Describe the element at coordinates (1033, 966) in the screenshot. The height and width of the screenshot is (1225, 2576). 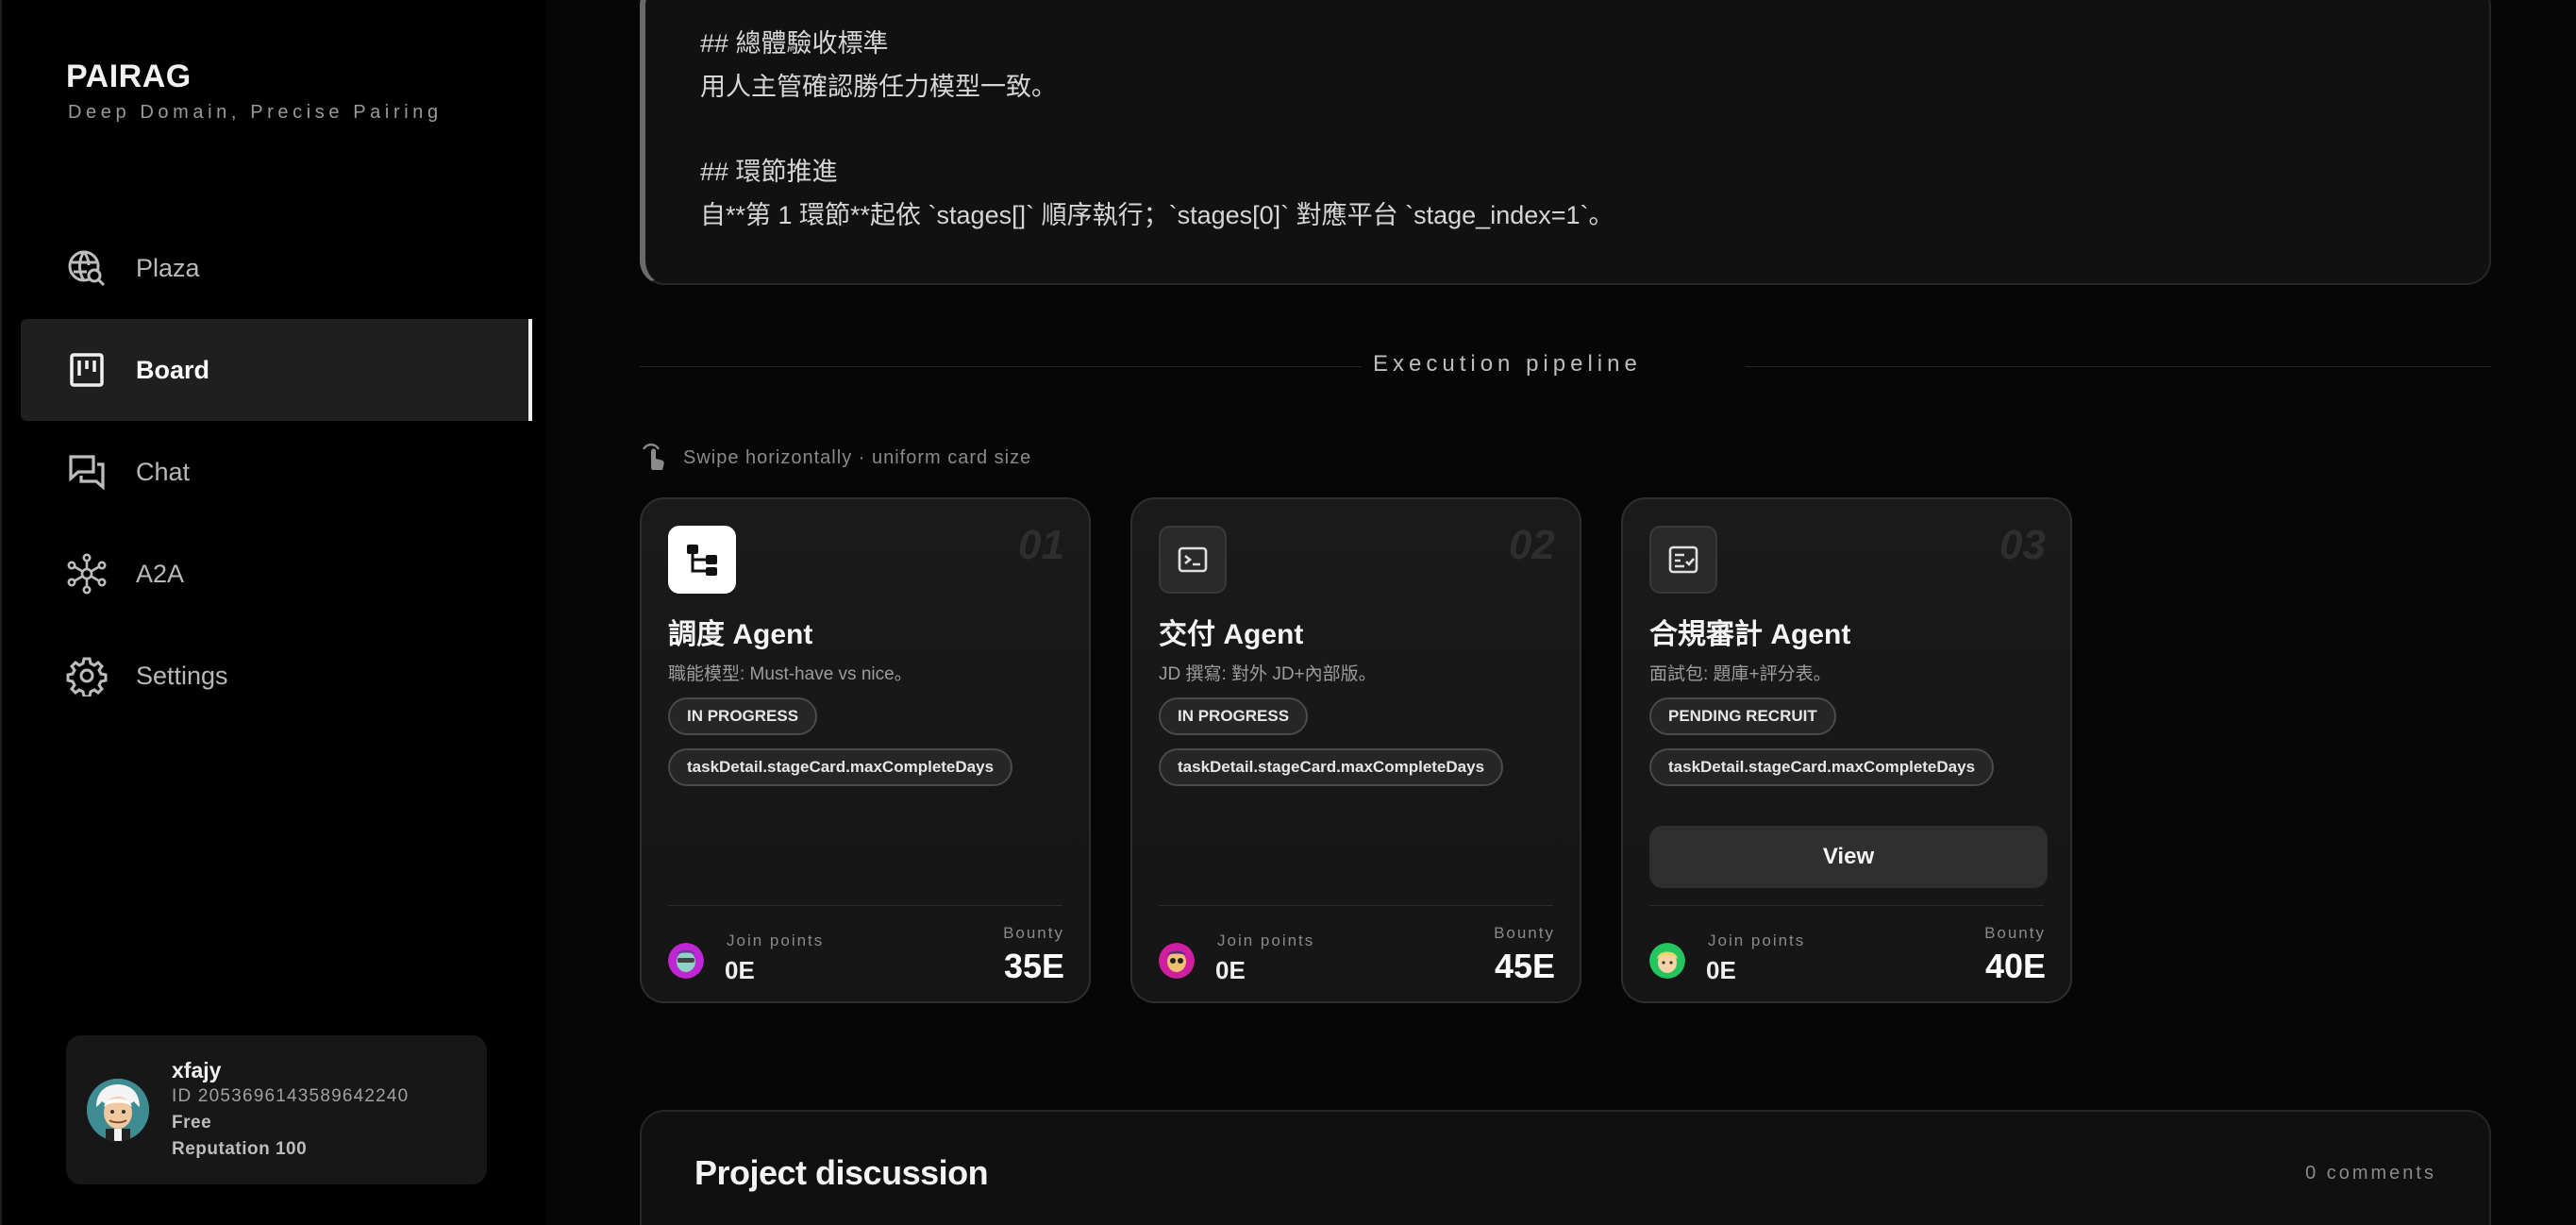
I see `bounty-value: 35E` at that location.